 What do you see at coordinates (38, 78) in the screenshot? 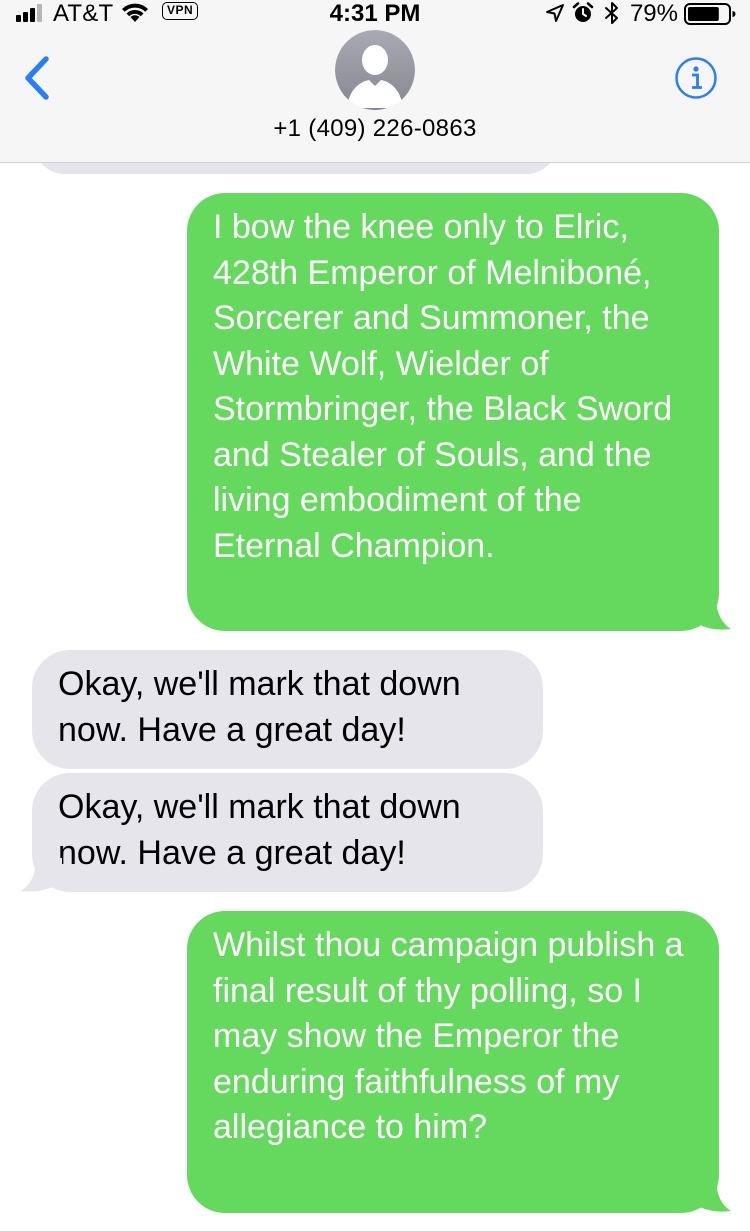
I see `back-button` at bounding box center [38, 78].